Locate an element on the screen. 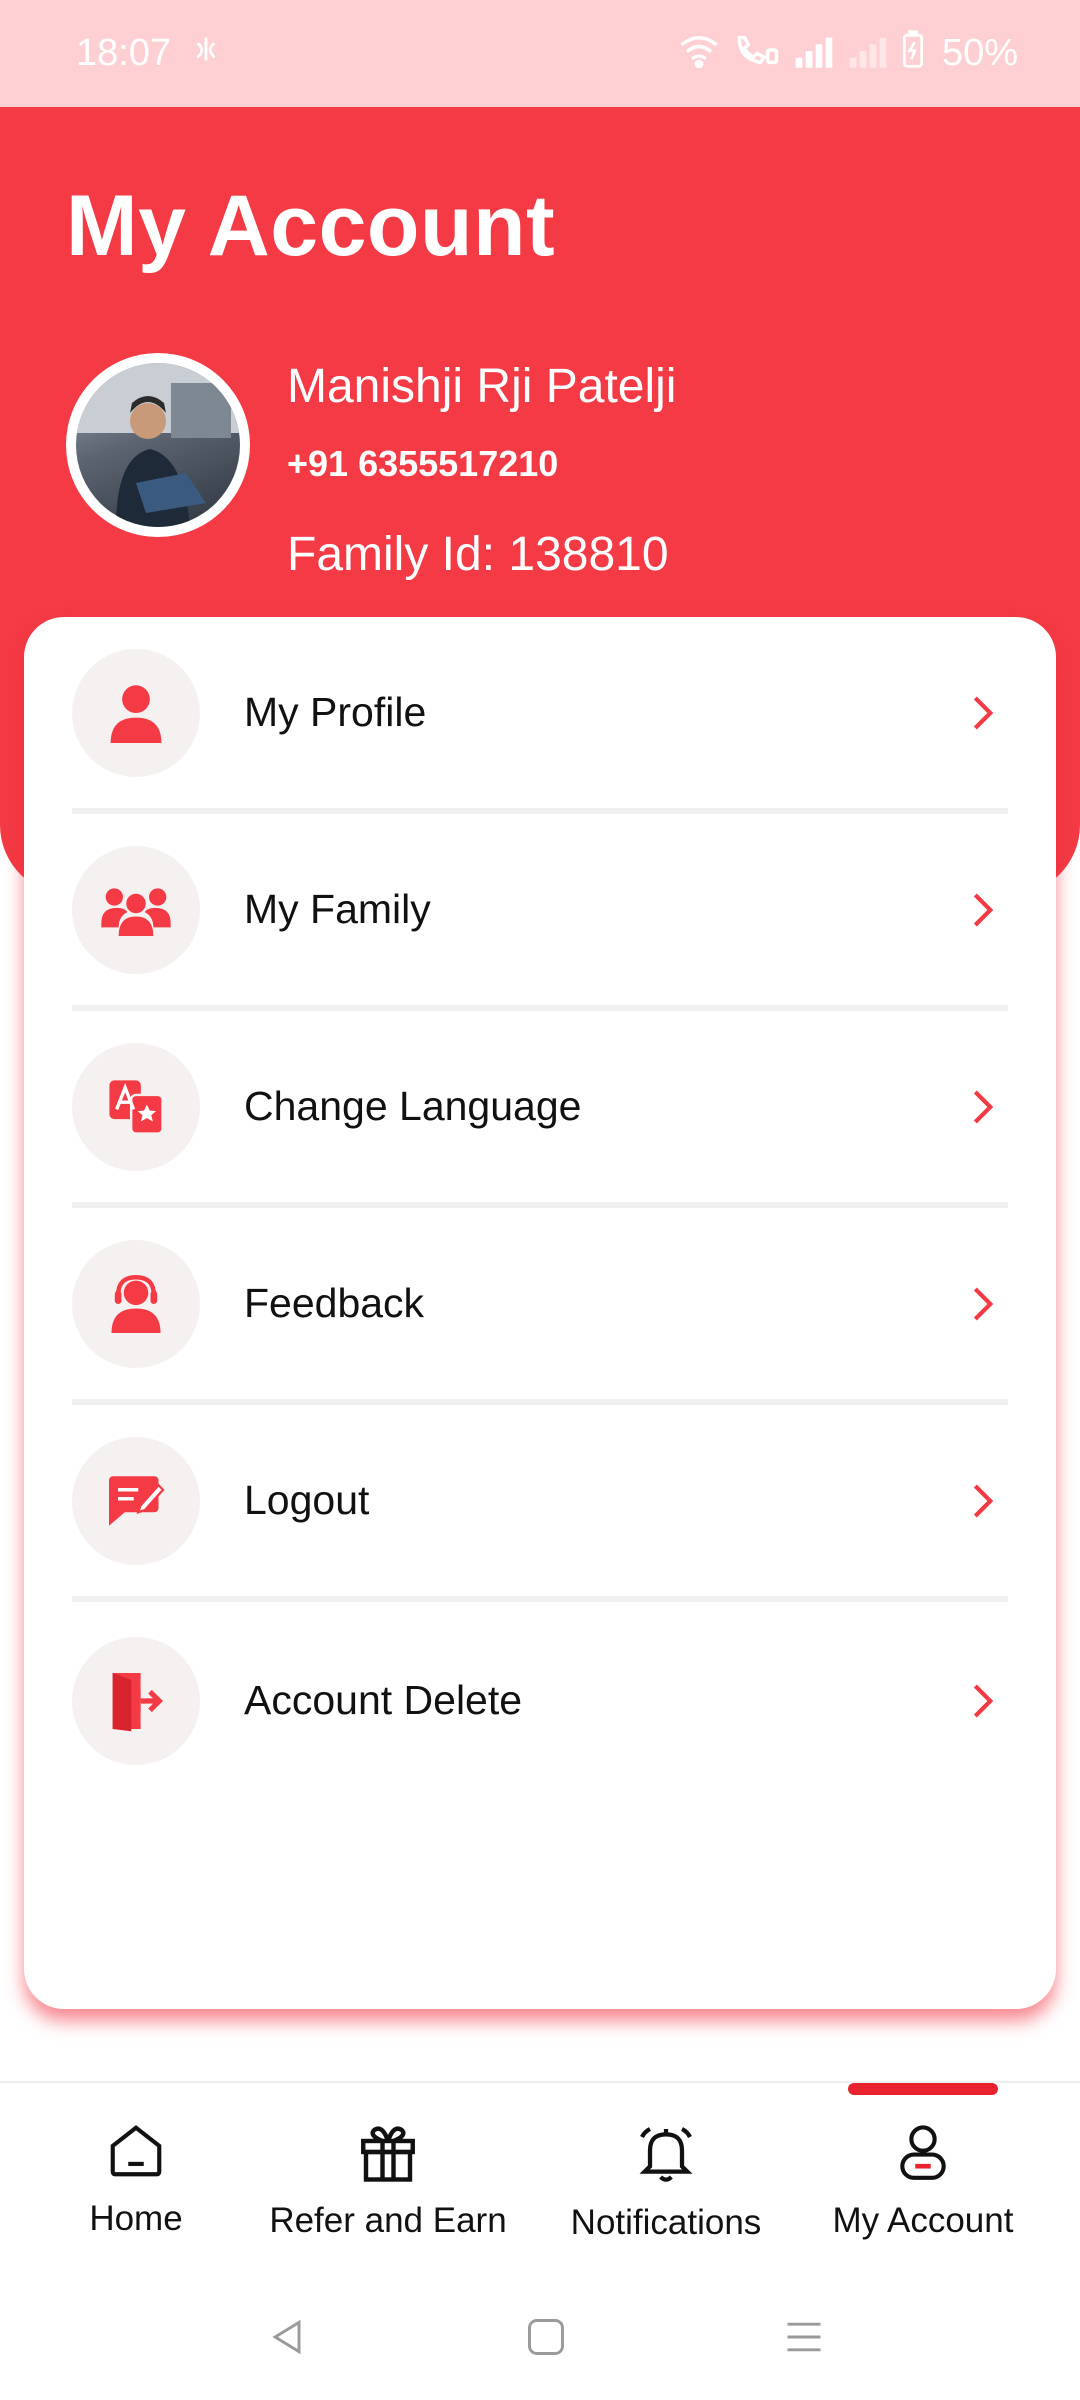 The height and width of the screenshot is (2400, 1080). nav-notifications: Notifications is located at coordinates (666, 2181).